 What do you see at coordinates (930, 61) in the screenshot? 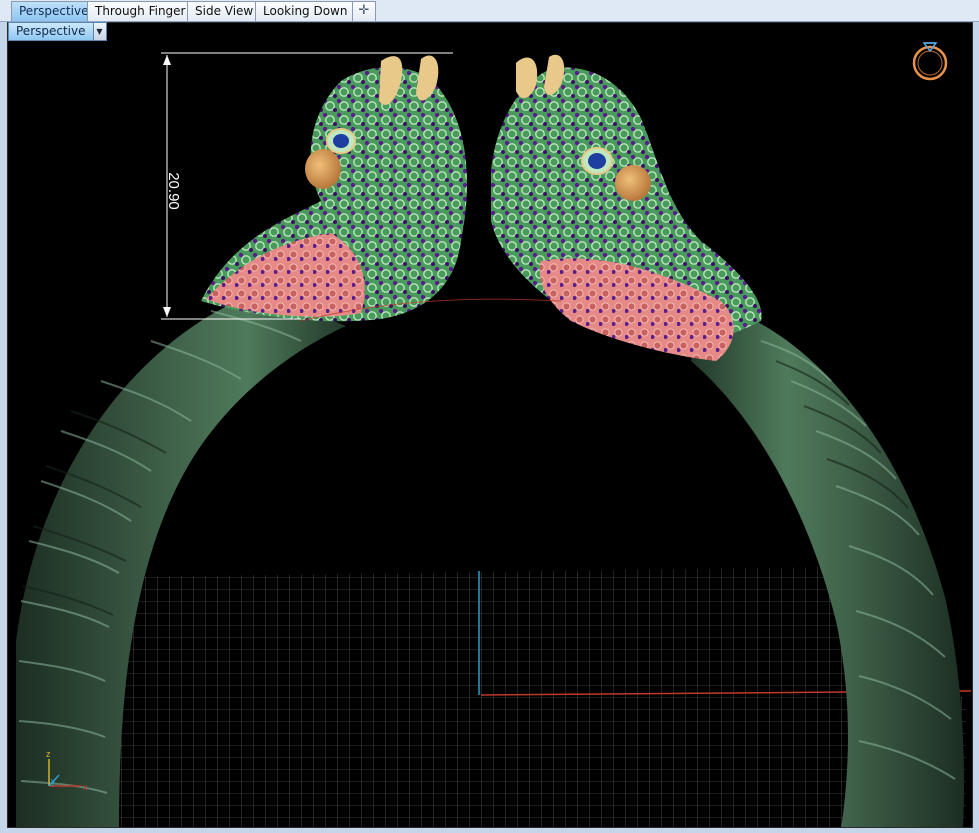
I see `ring-navigation-icon` at bounding box center [930, 61].